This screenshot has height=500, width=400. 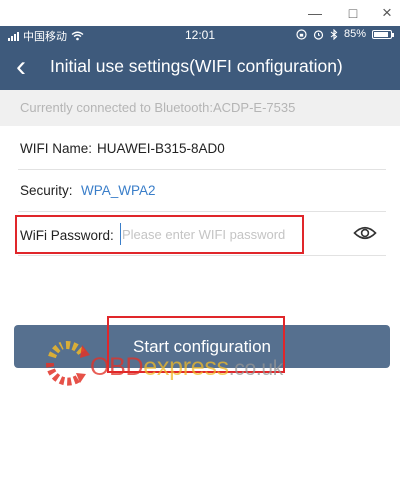 I want to click on alarm-icon, so click(x=318, y=34).